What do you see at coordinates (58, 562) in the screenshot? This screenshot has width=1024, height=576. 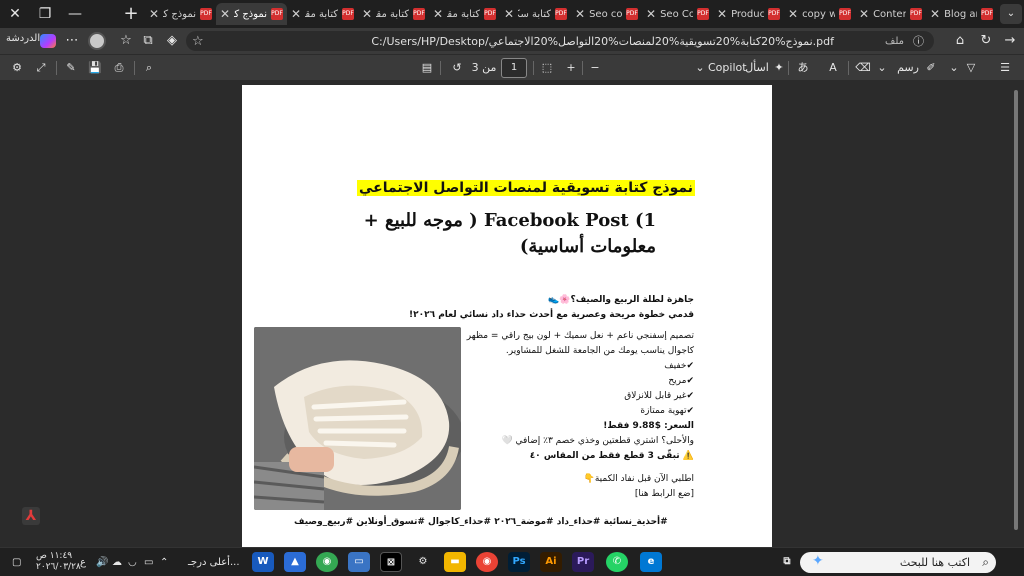 I see `system-clock: ١١:٤٩ ص ٢٠٢٦/٠٣/٢٨` at bounding box center [58, 562].